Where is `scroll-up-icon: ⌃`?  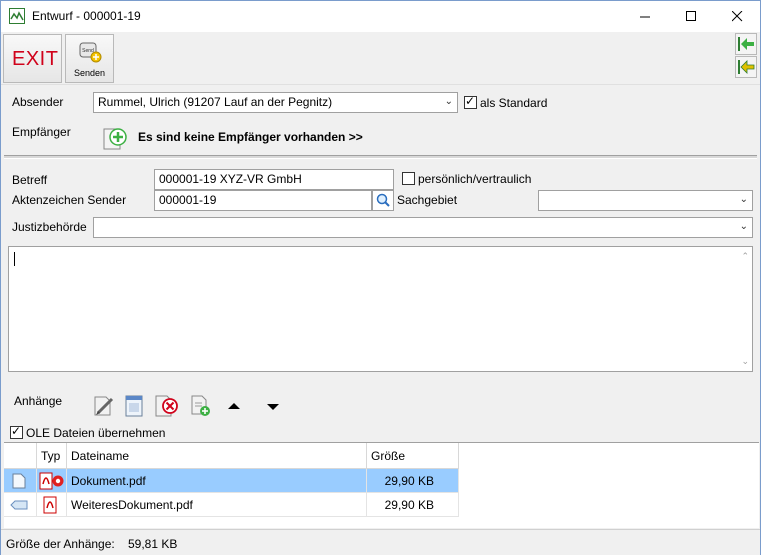 scroll-up-icon: ⌃ is located at coordinates (745, 256).